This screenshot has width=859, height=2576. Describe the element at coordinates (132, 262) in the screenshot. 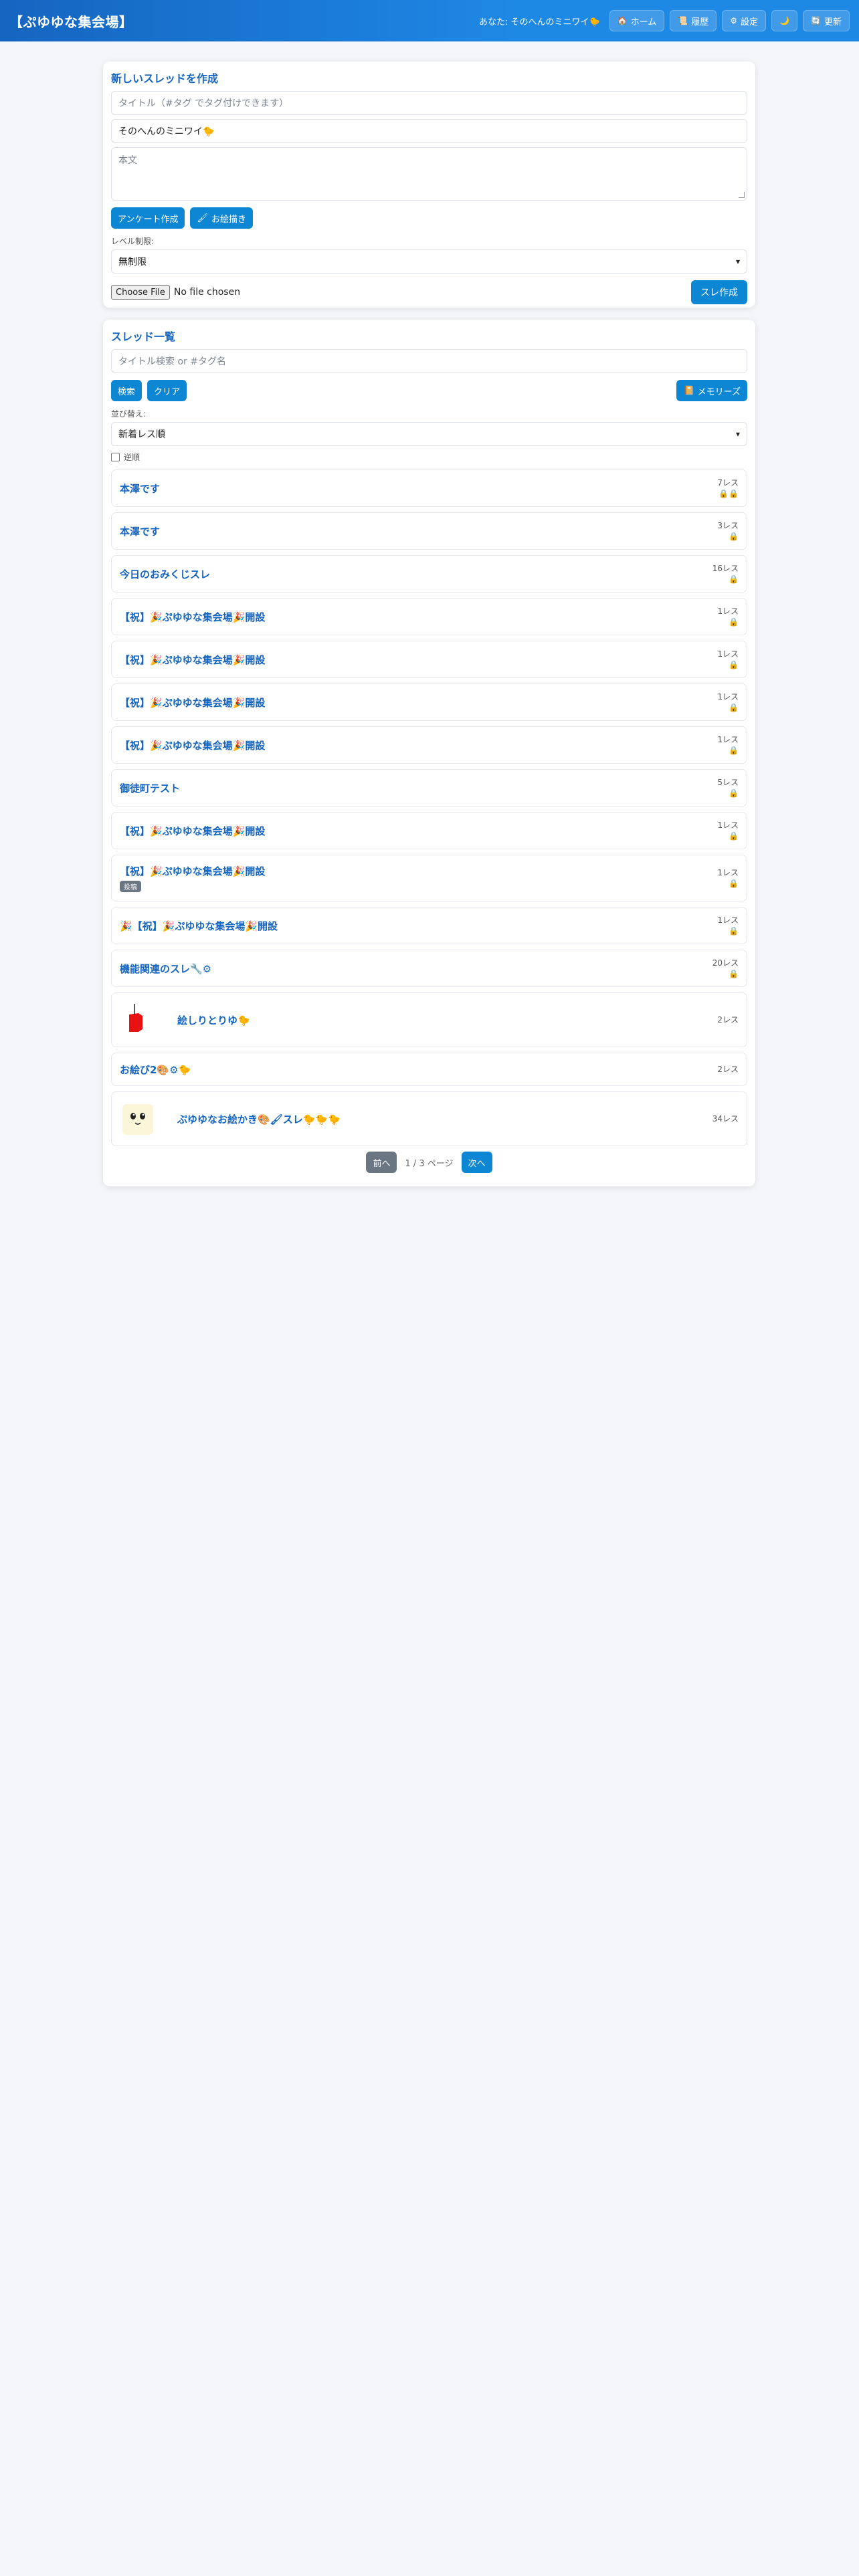

I see `level-select-value: 無制限` at that location.